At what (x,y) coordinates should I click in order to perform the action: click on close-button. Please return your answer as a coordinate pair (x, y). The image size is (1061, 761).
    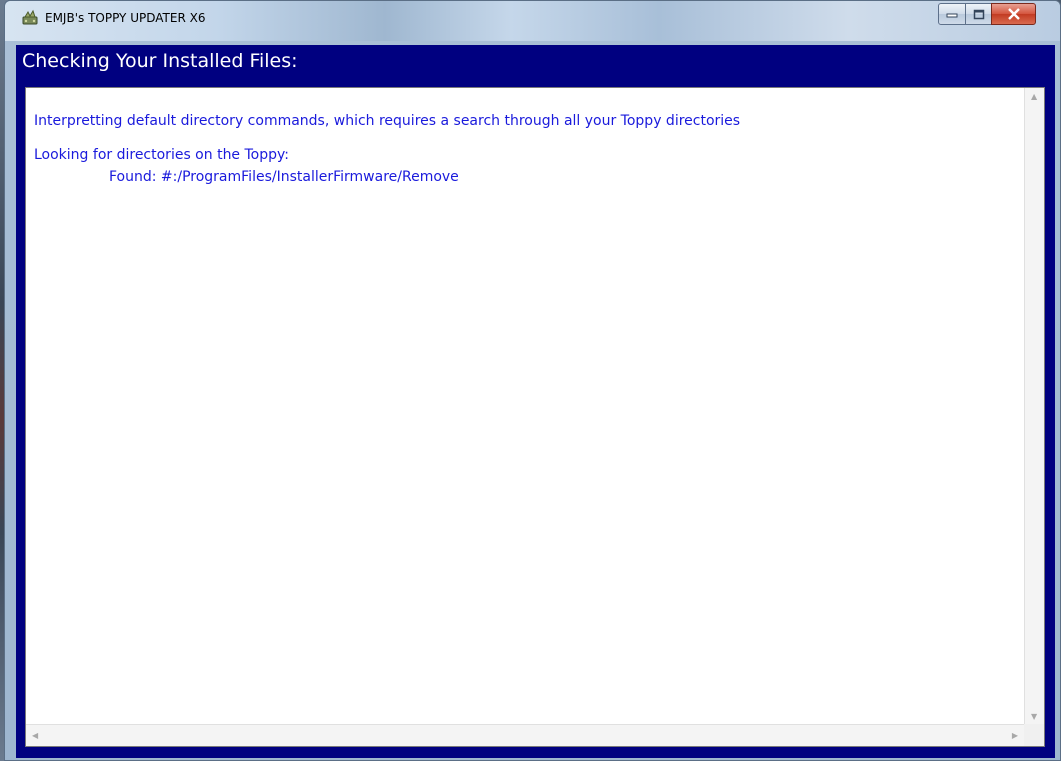
    Looking at the image, I should click on (1013, 14).